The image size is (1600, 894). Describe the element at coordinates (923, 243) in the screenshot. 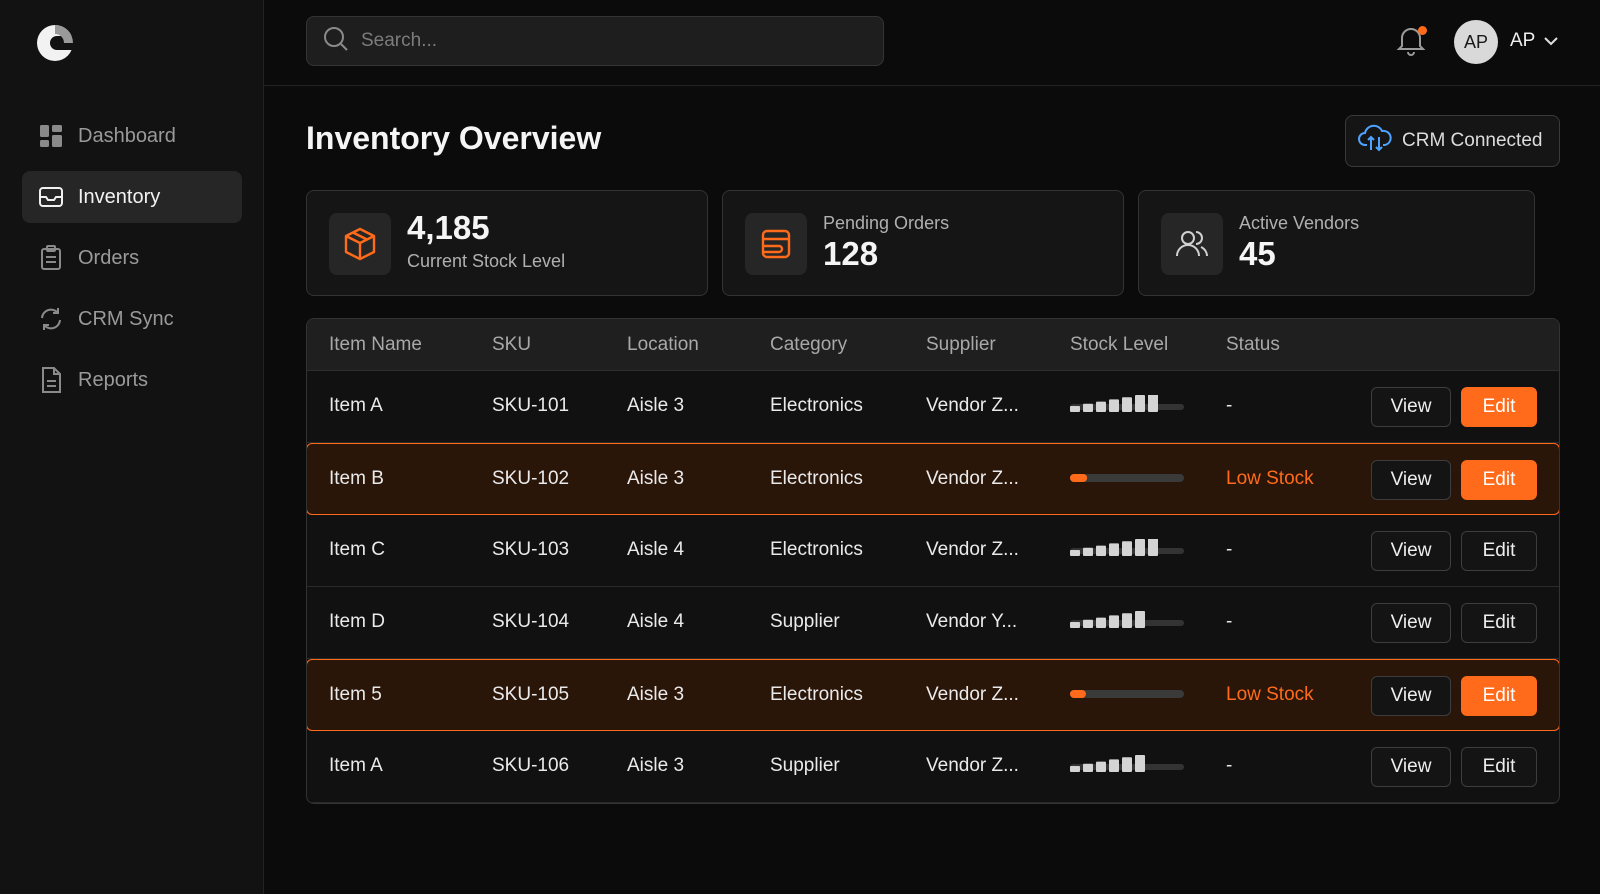

I see `stat-card-orders: Pending Orders 128` at that location.